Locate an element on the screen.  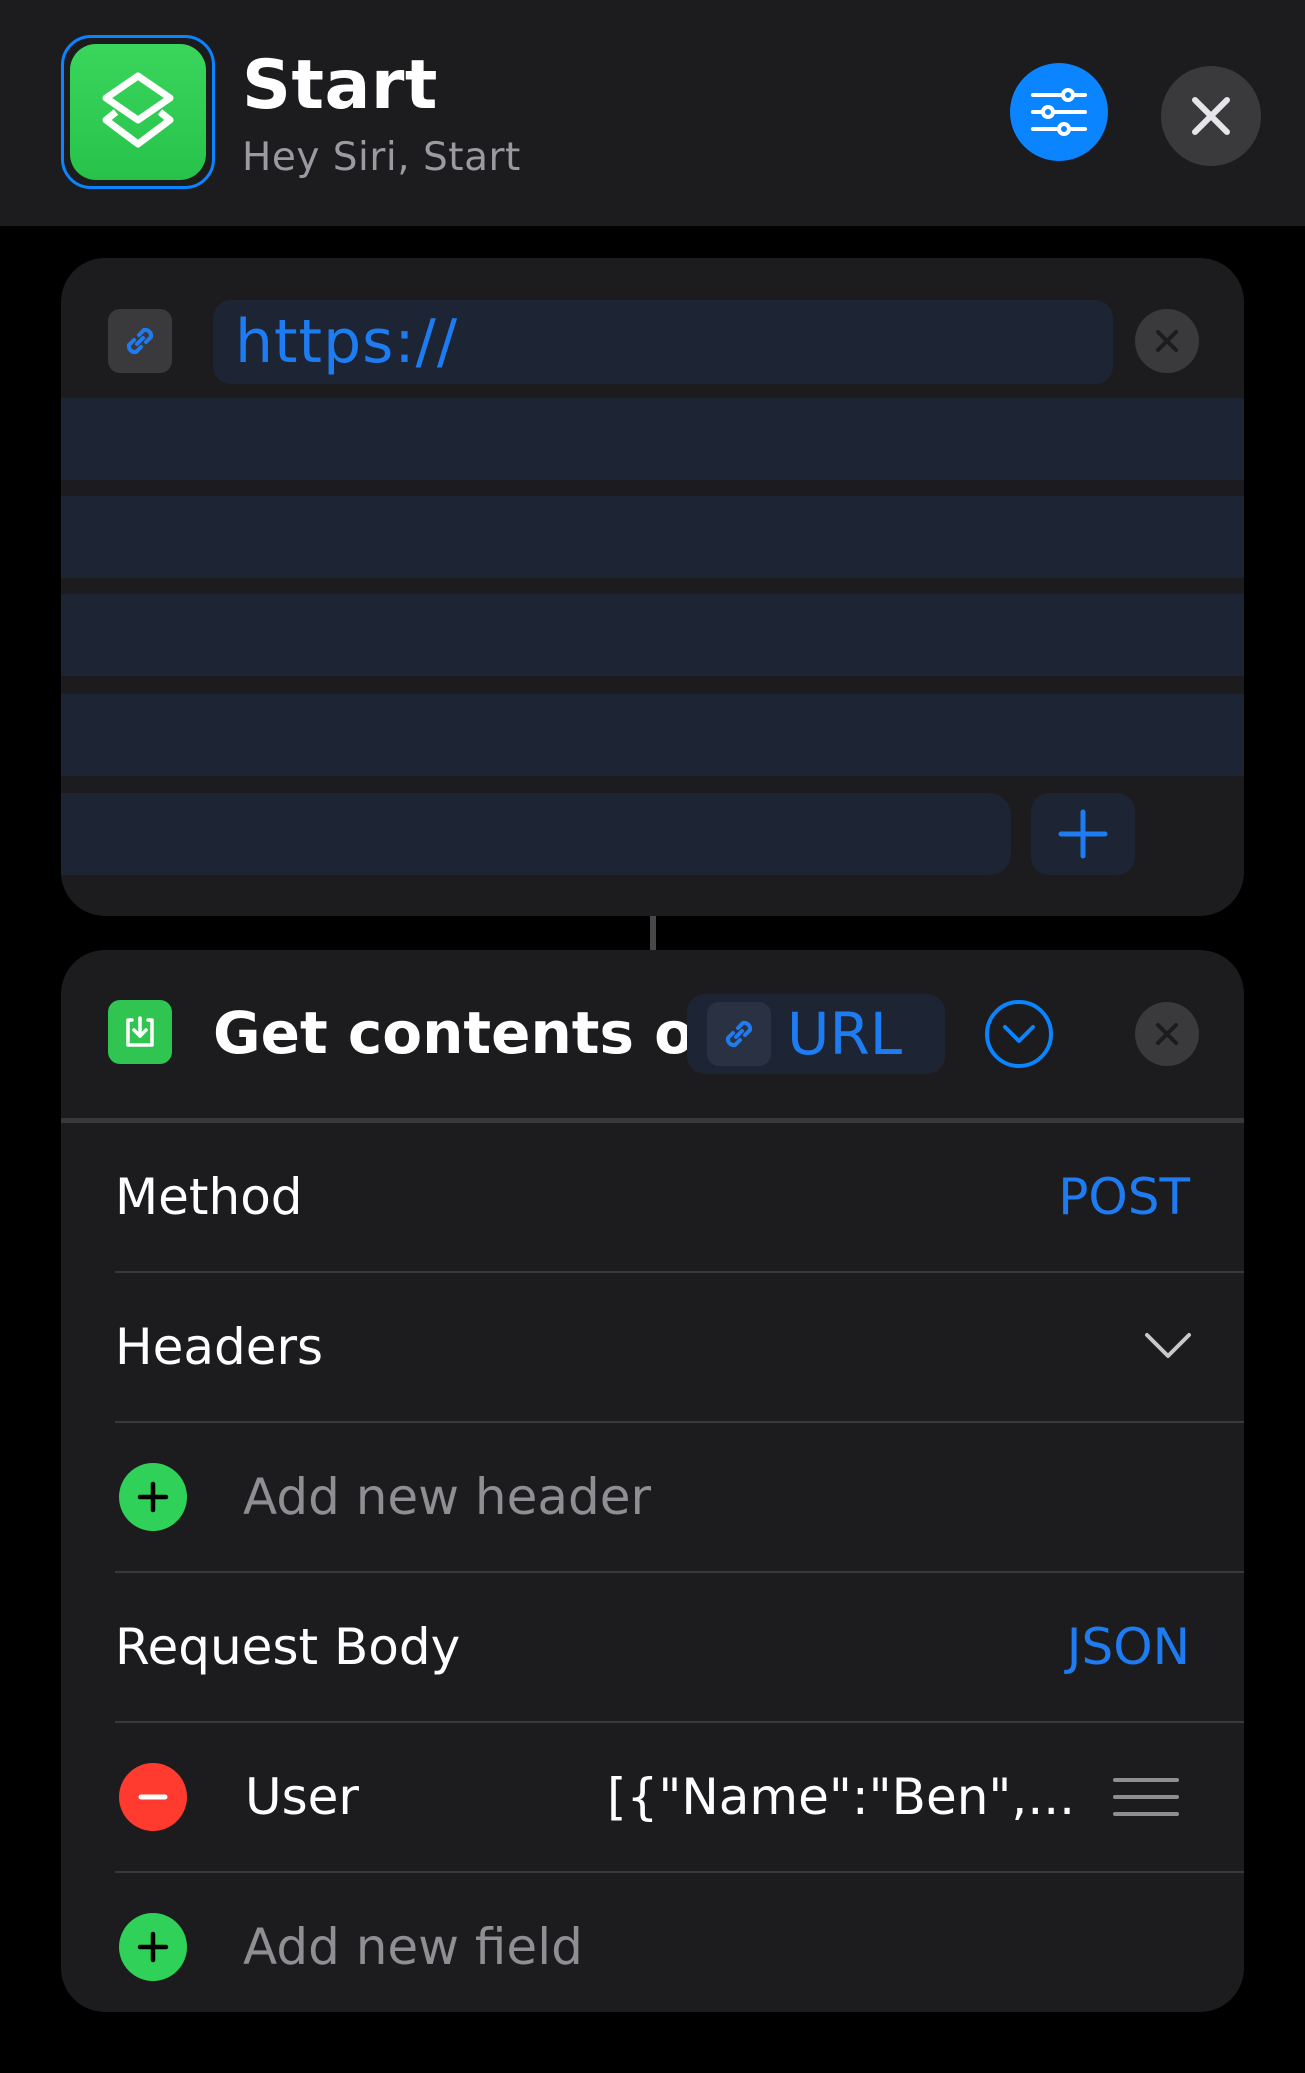
action-header: Get contents of URL is located at coordinates (652, 1035).